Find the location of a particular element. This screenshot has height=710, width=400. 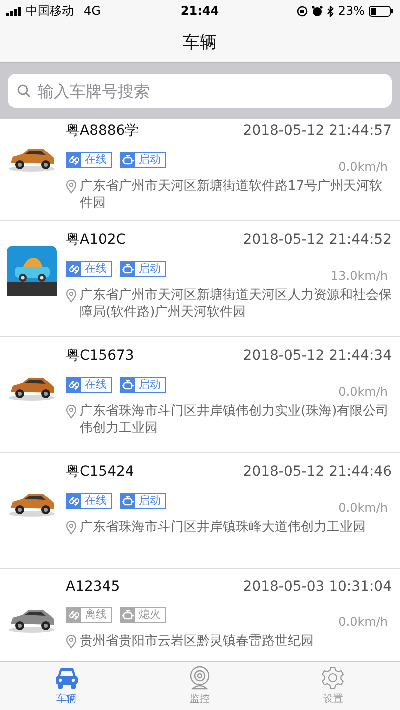

webcam-icon is located at coordinates (199, 678).